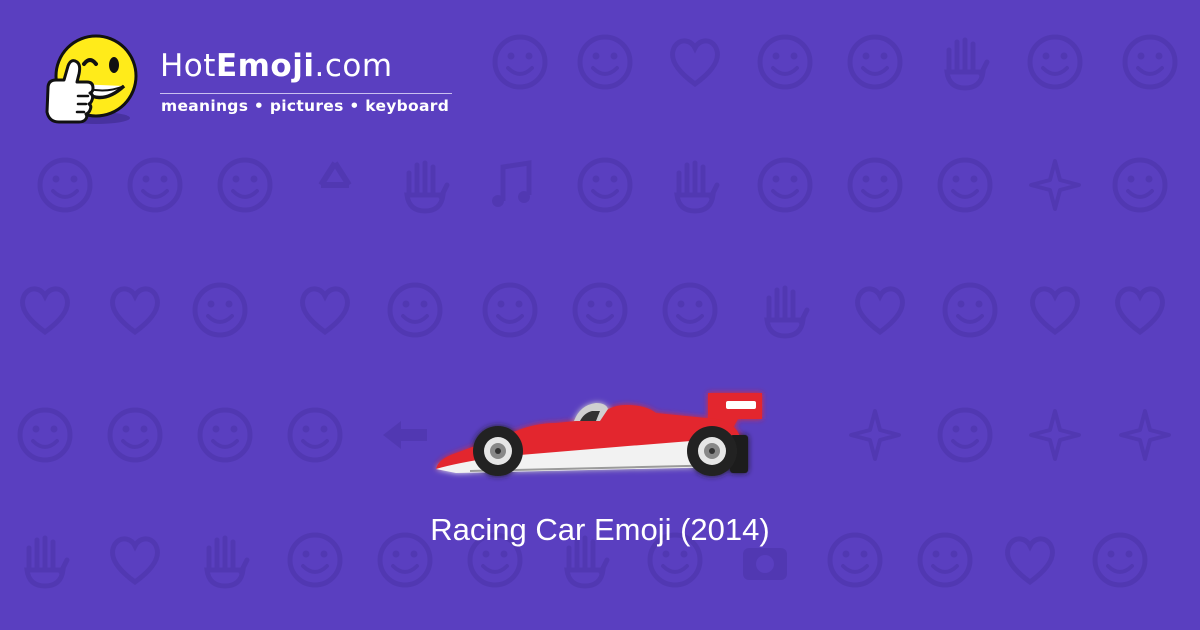 The height and width of the screenshot is (630, 1200). Describe the element at coordinates (599, 434) in the screenshot. I see `racing-car-icon` at that location.